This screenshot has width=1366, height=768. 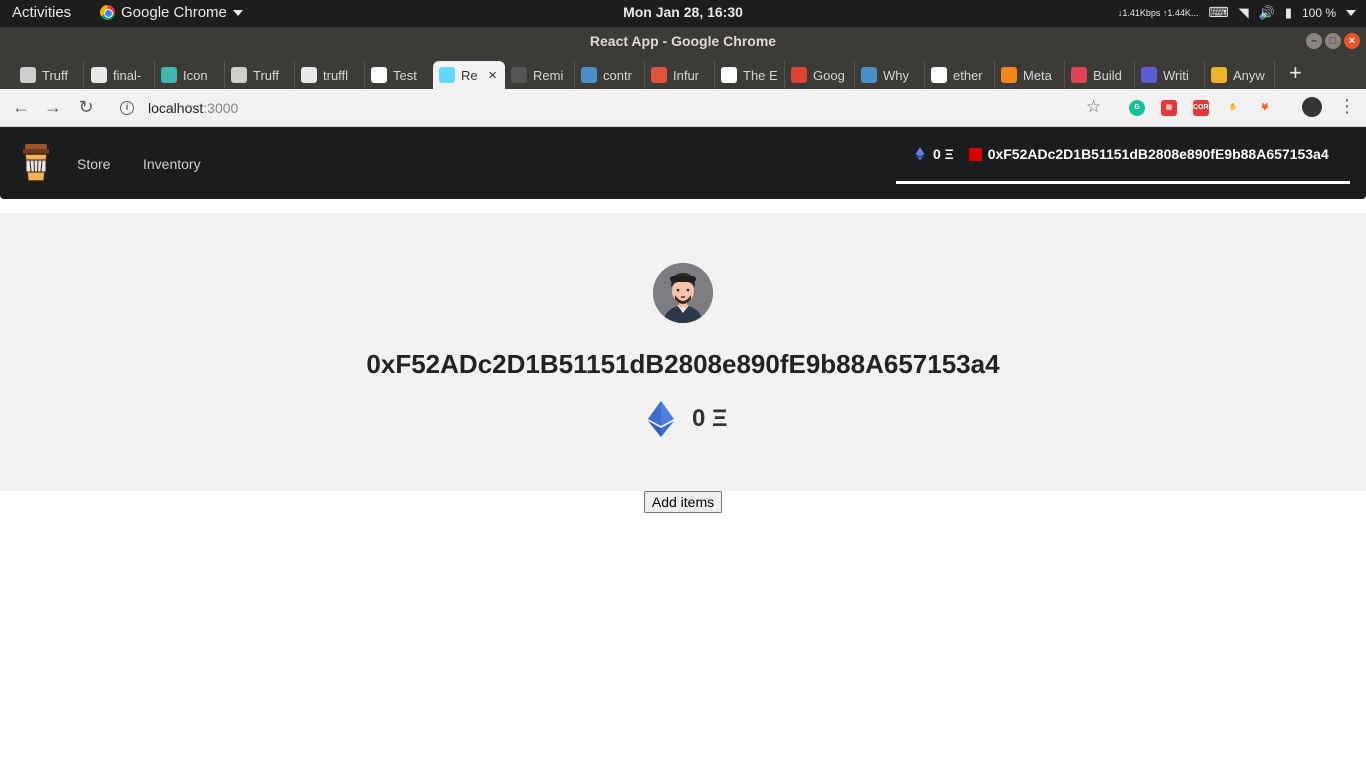 I want to click on browser-tab: Re ×, so click(x=469, y=75).